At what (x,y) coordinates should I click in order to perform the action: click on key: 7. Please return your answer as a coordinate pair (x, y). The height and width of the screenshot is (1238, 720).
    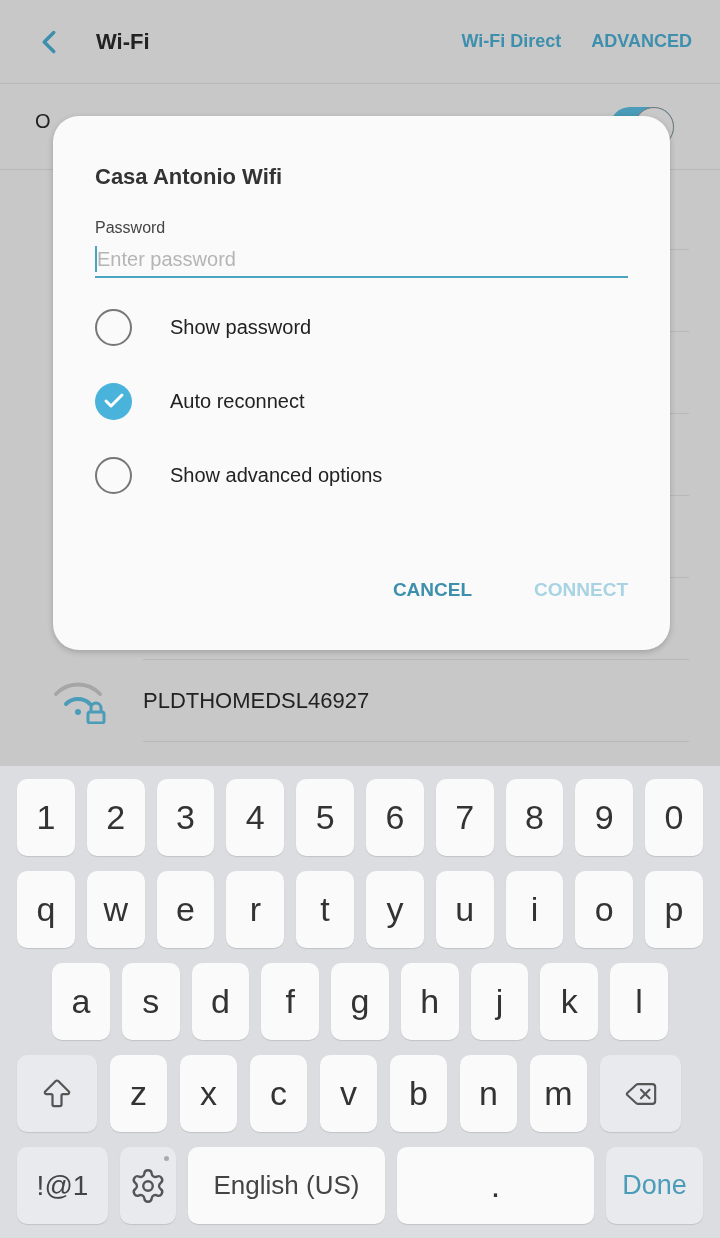
    Looking at the image, I should click on (464, 817).